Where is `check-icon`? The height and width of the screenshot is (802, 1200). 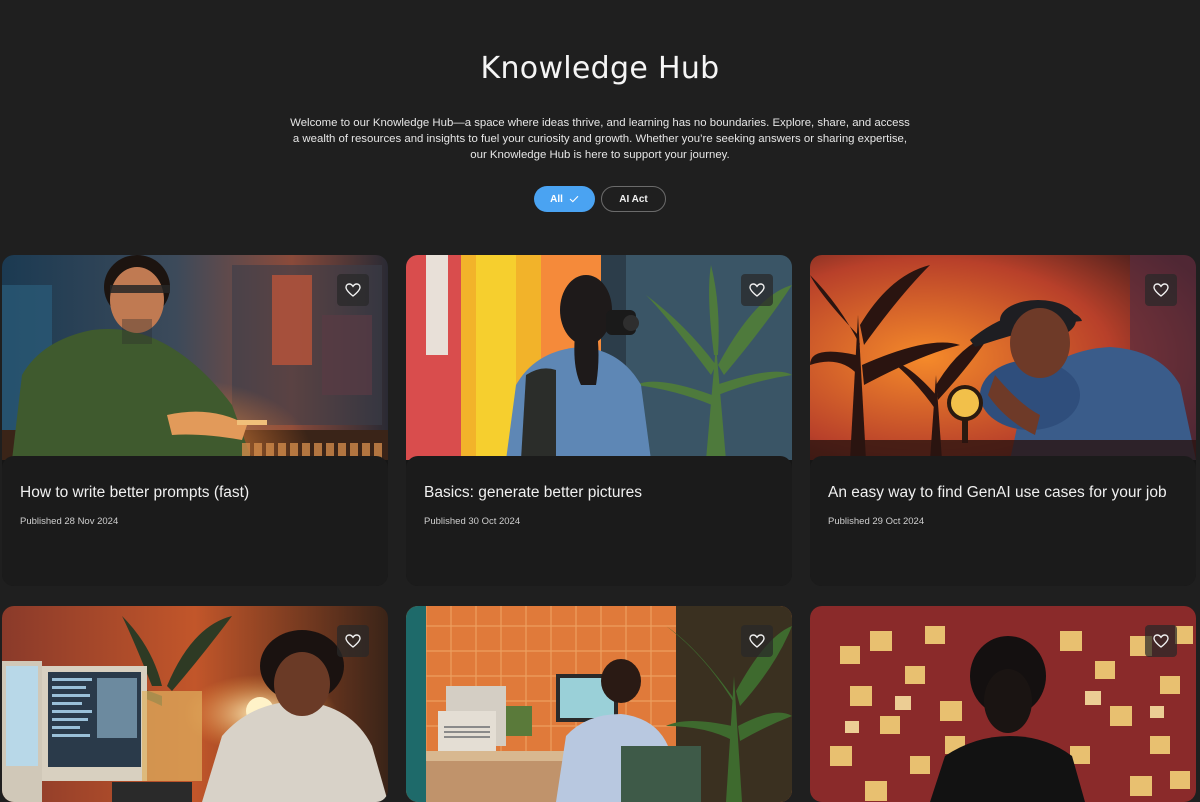 check-icon is located at coordinates (574, 199).